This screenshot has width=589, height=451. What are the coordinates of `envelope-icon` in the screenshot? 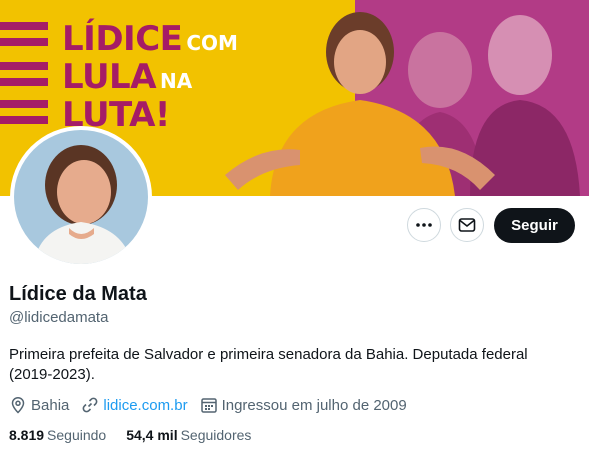 It's located at (467, 225).